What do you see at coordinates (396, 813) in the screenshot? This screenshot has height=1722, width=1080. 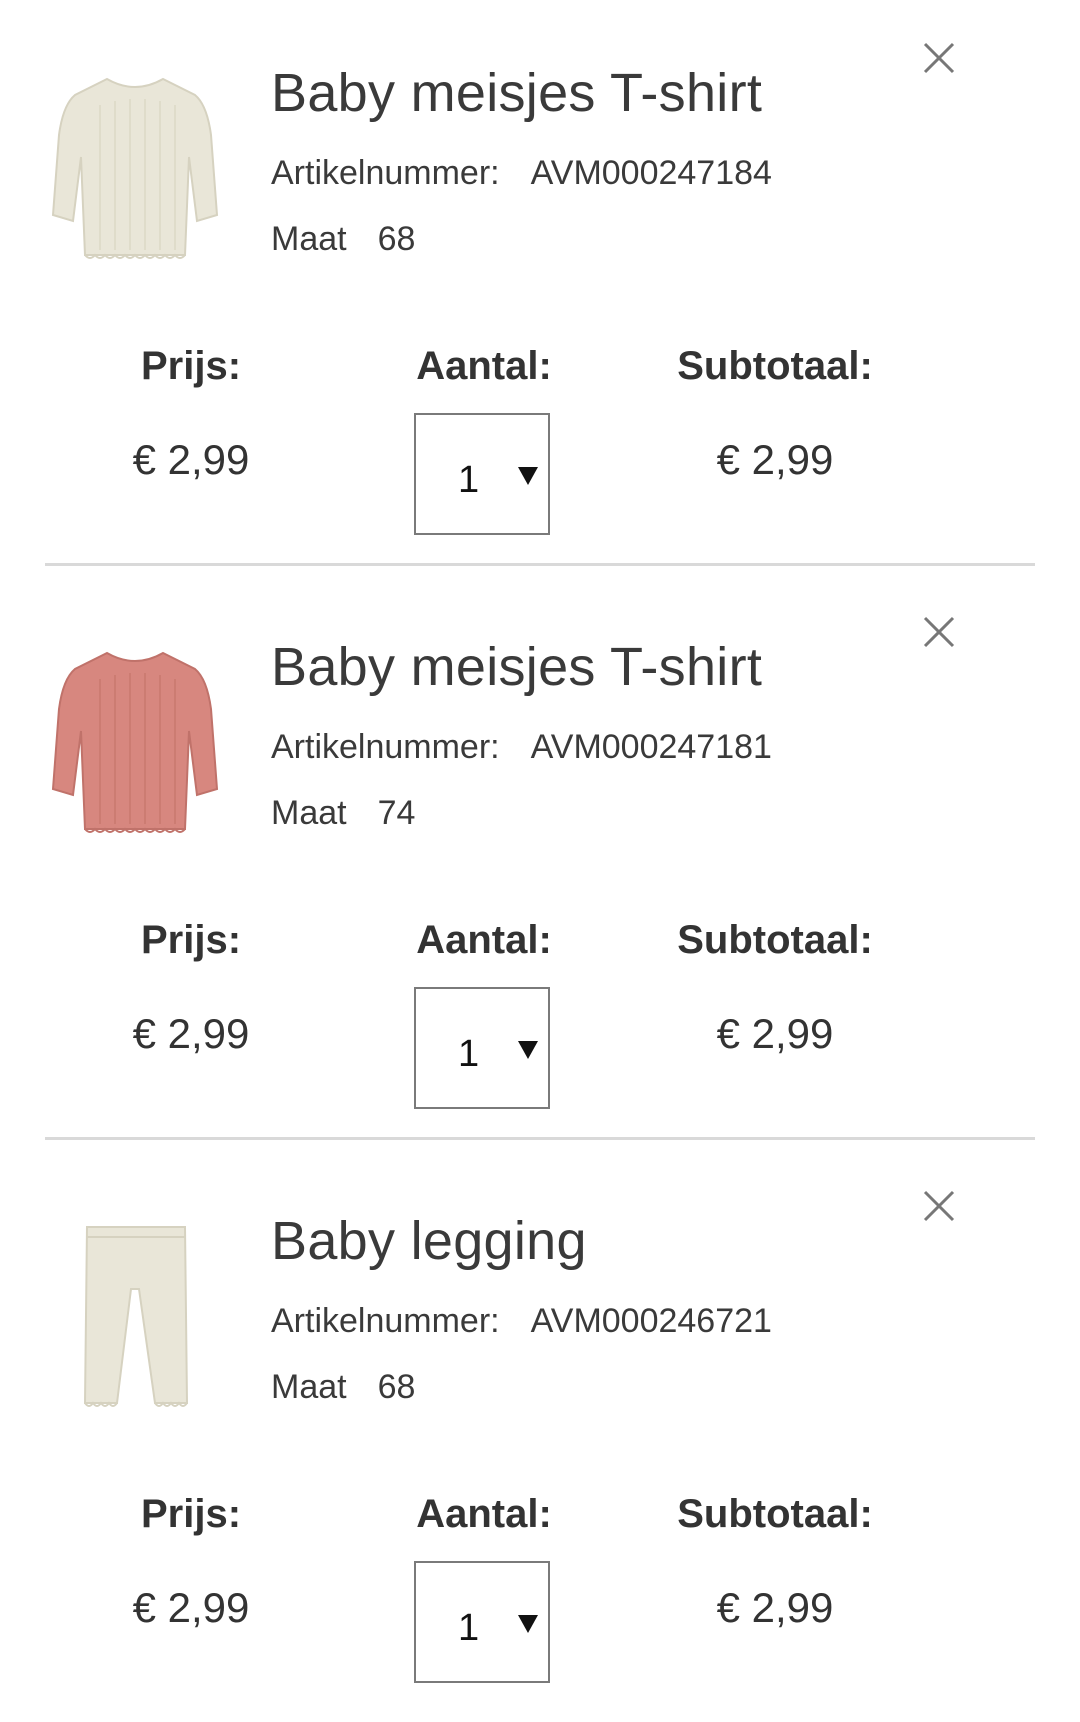 I see `size-value: 74` at bounding box center [396, 813].